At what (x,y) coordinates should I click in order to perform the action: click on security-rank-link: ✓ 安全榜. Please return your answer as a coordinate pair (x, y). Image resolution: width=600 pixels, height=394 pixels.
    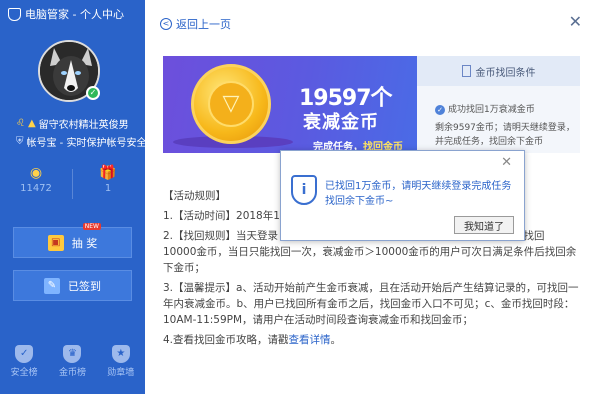
    Looking at the image, I should click on (24, 361).